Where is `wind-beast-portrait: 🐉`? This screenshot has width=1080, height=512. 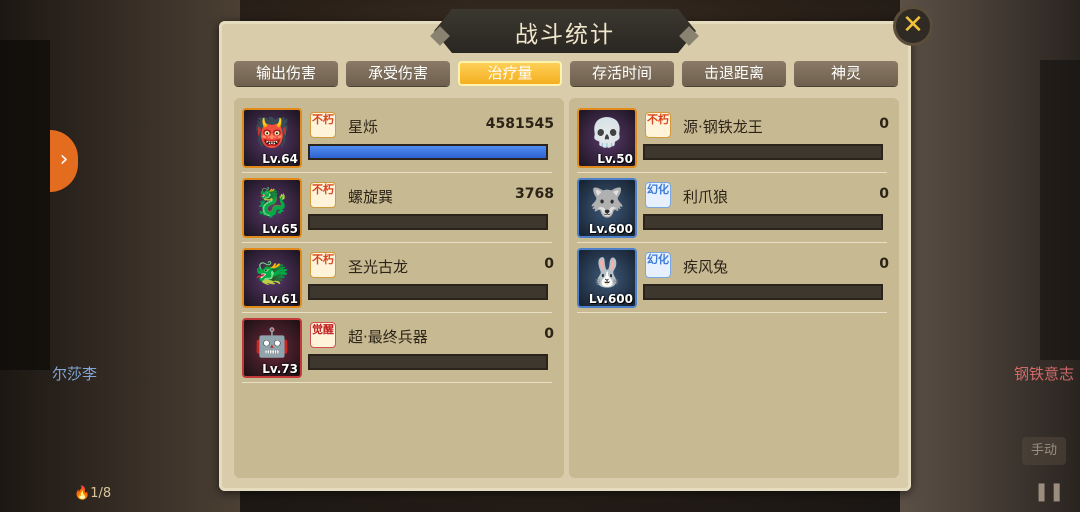 wind-beast-portrait: 🐉 is located at coordinates (272, 202).